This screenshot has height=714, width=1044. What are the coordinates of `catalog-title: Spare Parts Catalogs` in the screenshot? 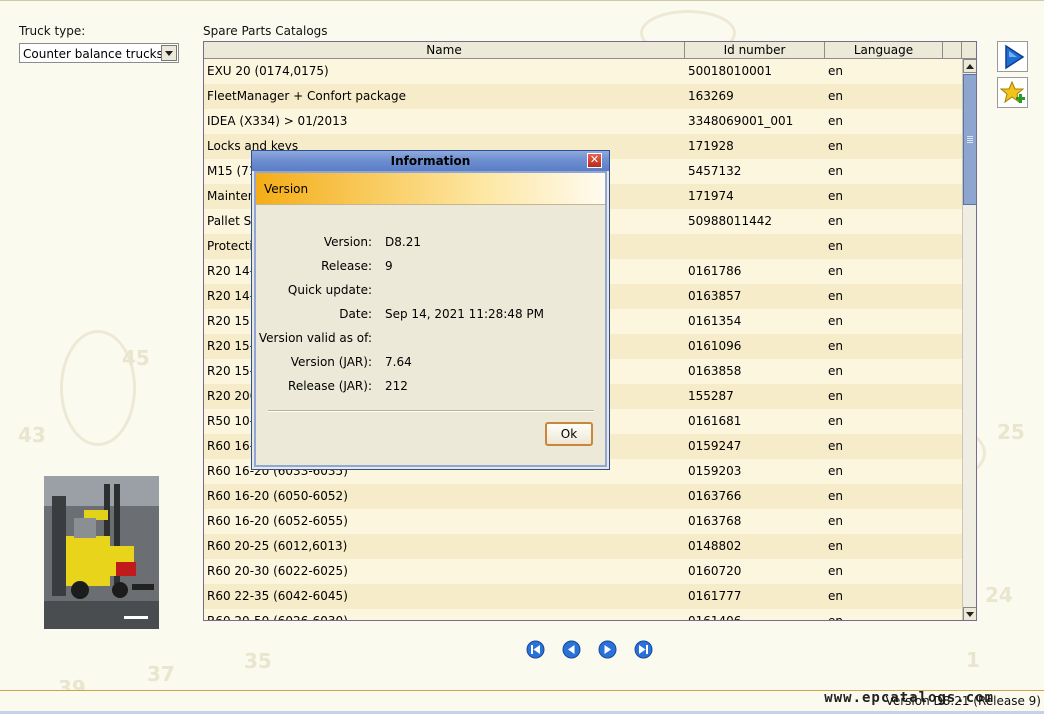 It's located at (265, 31).